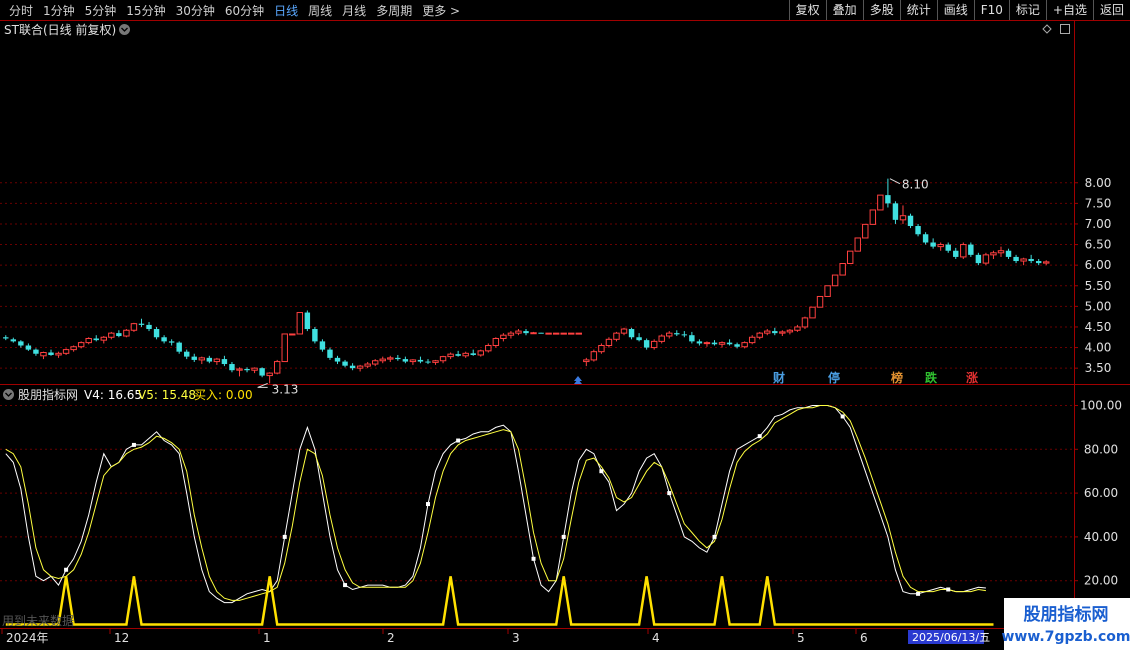 Image resolution: width=1130 pixels, height=650 pixels. I want to click on indicator-y-ticks: 100.00 80.00 60.00 40.00 20.00, so click(1098, 493).